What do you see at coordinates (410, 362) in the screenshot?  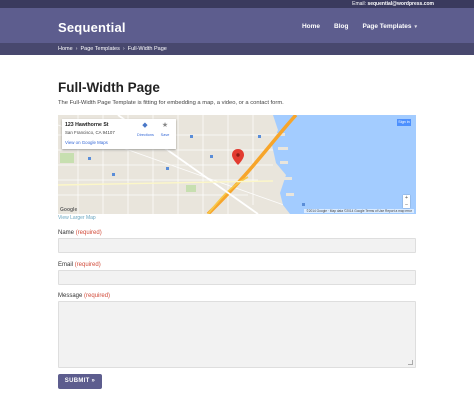 I see `resize-handle-icon` at bounding box center [410, 362].